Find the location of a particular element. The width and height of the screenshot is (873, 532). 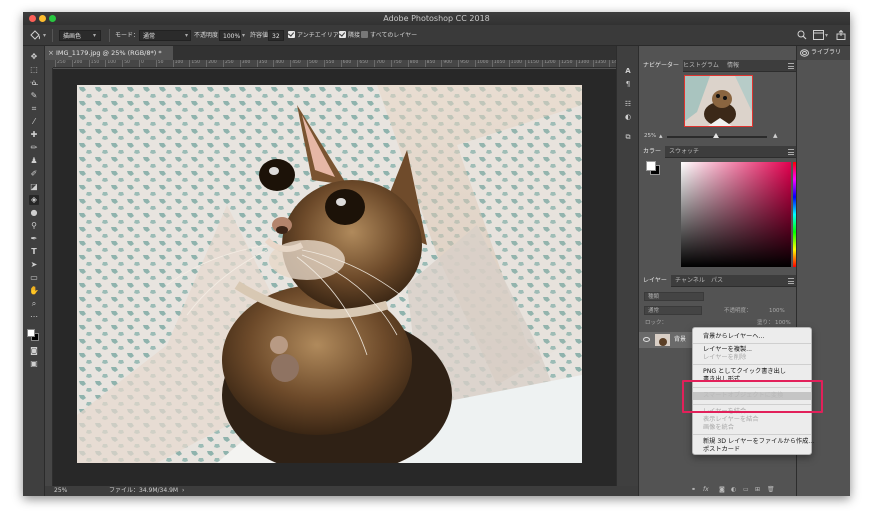

healing-brush-tool-icon: ✚ is located at coordinates (34, 135).